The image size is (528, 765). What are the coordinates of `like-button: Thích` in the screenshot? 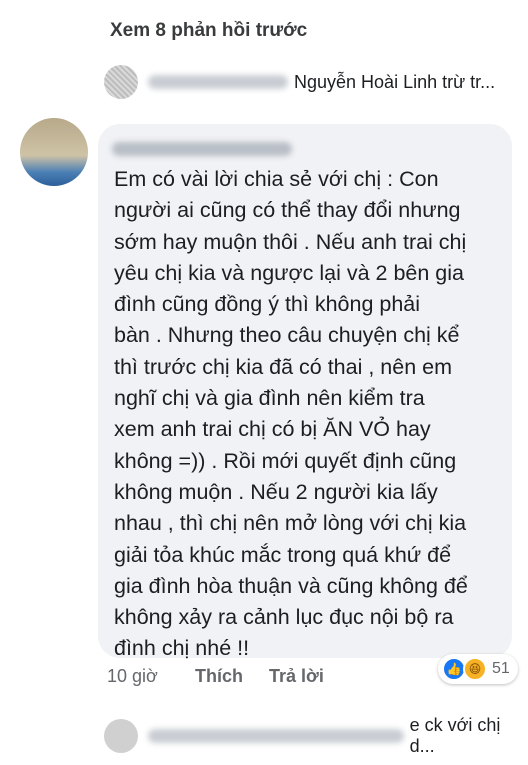 It's located at (219, 676).